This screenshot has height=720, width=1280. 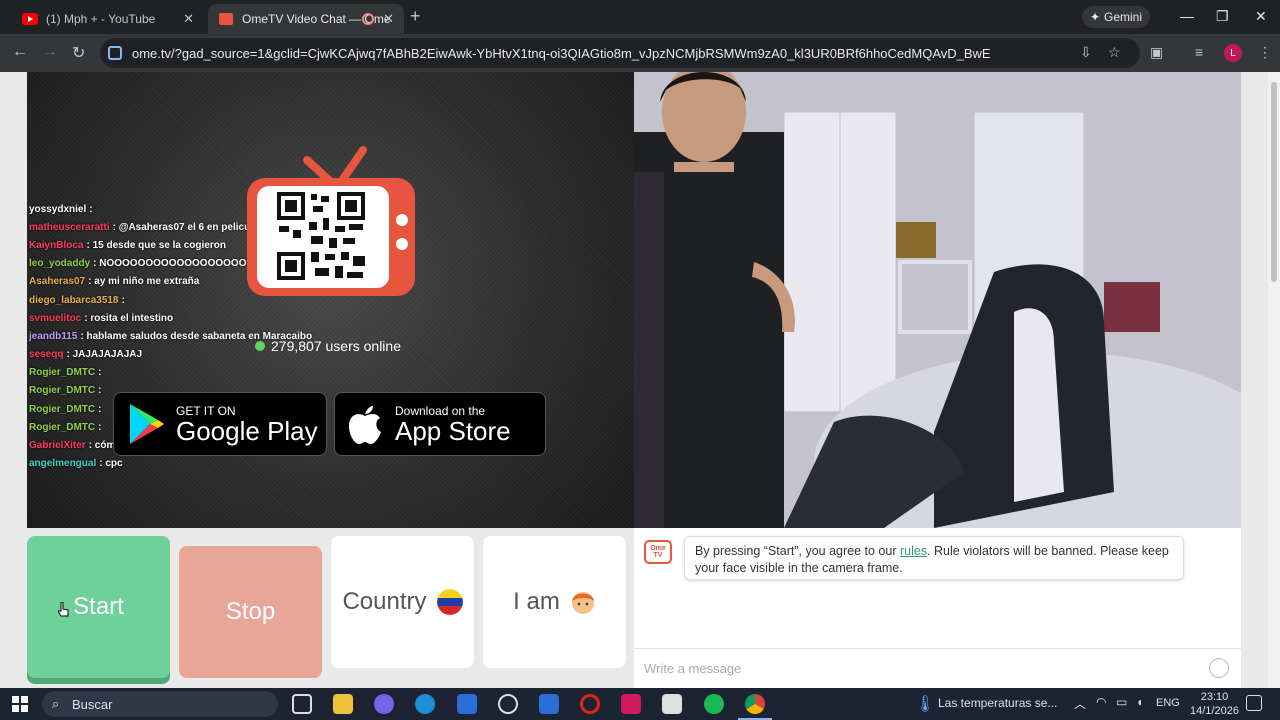 I want to click on notifications-icon, so click(x=1254, y=703).